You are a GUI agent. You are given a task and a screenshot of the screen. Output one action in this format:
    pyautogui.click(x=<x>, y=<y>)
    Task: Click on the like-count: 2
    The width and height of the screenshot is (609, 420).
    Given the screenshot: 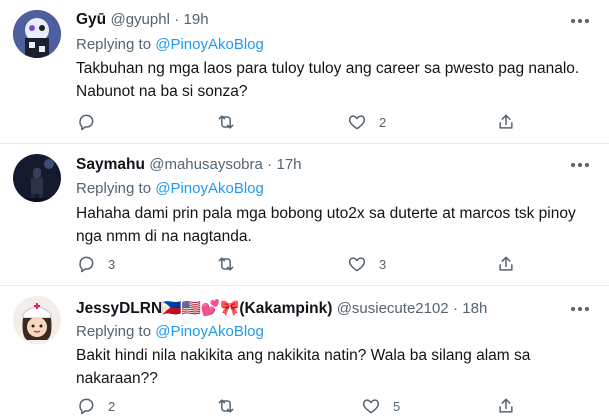 What is the action you would take?
    pyautogui.click(x=383, y=122)
    